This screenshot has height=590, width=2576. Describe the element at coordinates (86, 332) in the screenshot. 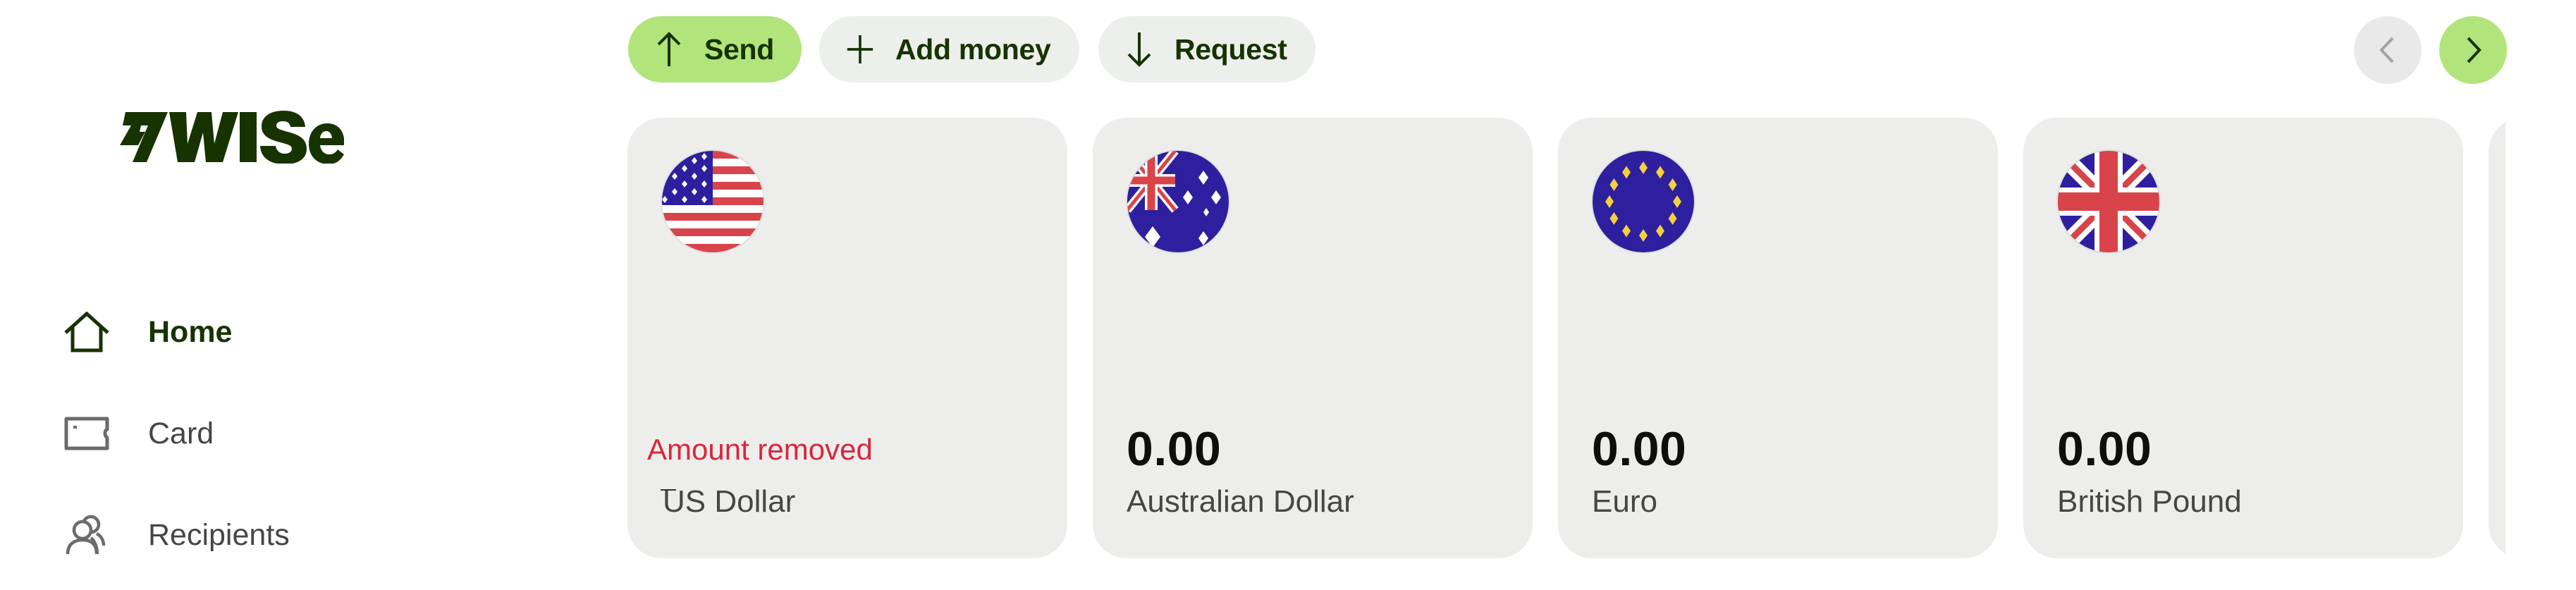

I see `home-icon` at that location.